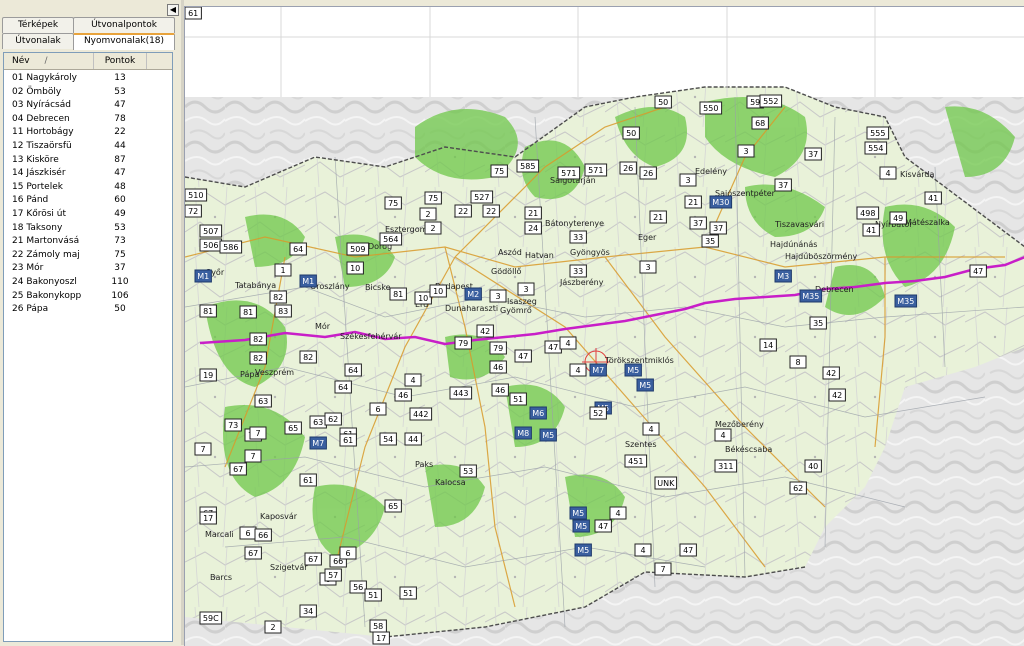 The height and width of the screenshot is (646, 1024). Describe the element at coordinates (88, 269) in the screenshot. I see `track-row: 23 Mór 37` at that location.